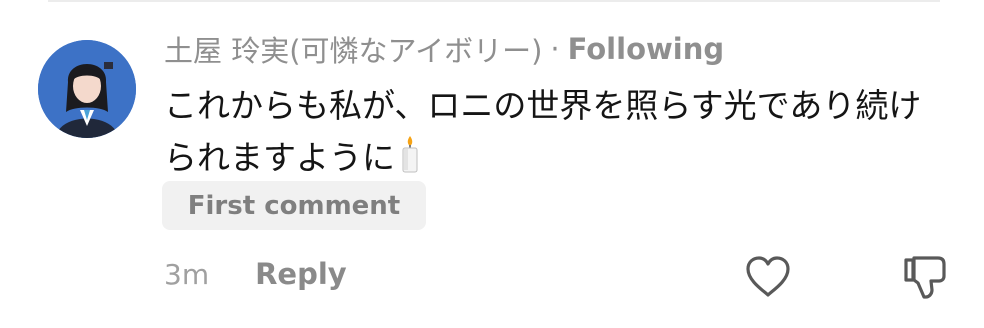  I want to click on reply-button: Reply, so click(301, 274).